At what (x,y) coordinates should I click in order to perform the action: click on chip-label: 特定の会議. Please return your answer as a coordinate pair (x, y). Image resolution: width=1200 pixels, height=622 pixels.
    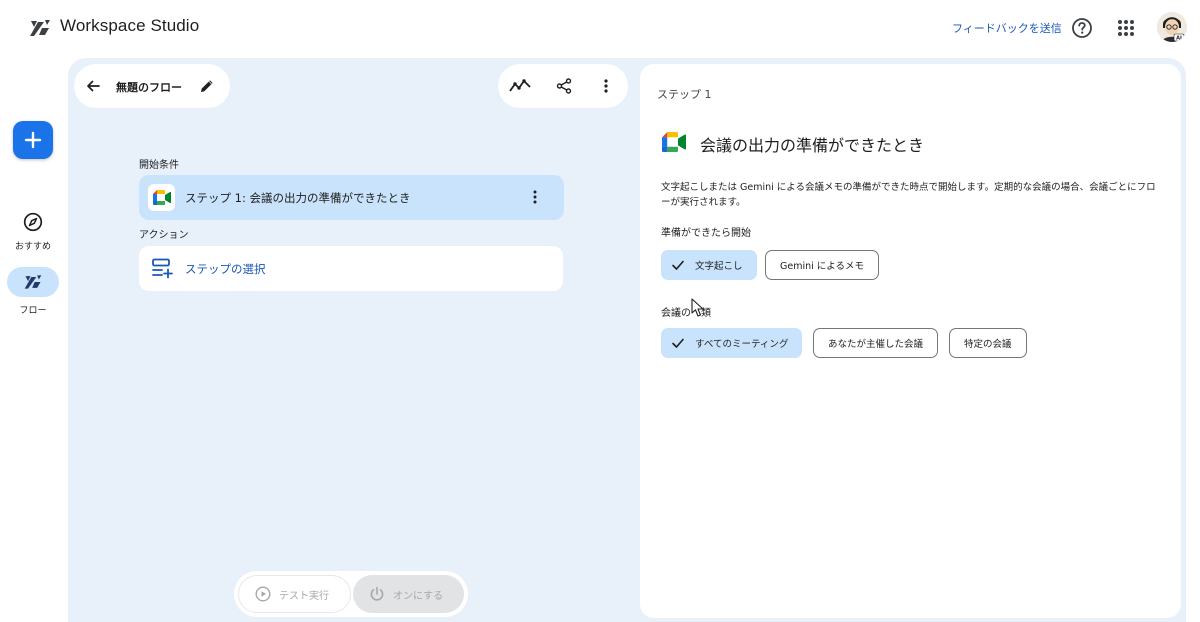
    Looking at the image, I should click on (988, 344).